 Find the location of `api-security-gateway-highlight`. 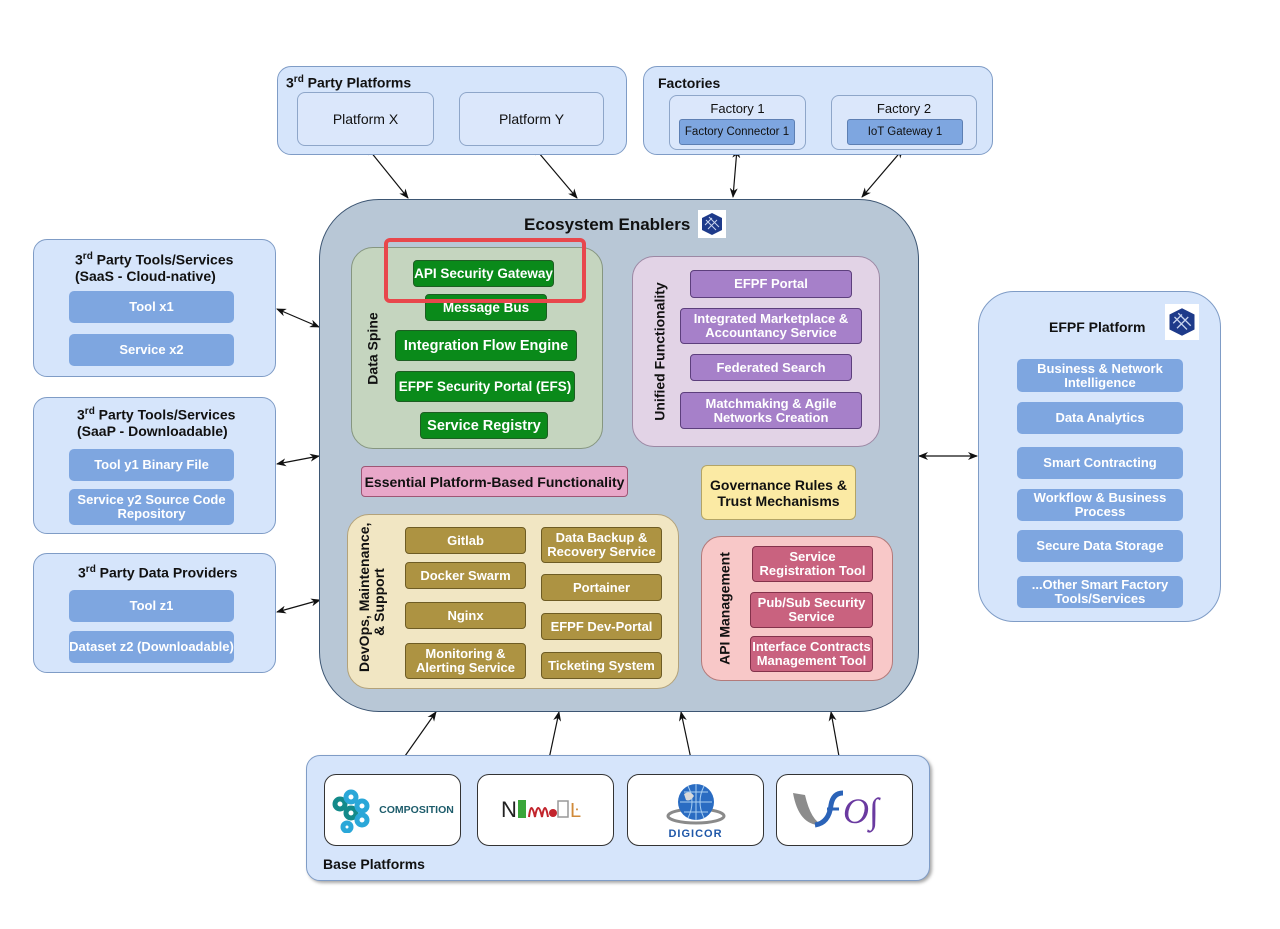

api-security-gateway-highlight is located at coordinates (485, 270).